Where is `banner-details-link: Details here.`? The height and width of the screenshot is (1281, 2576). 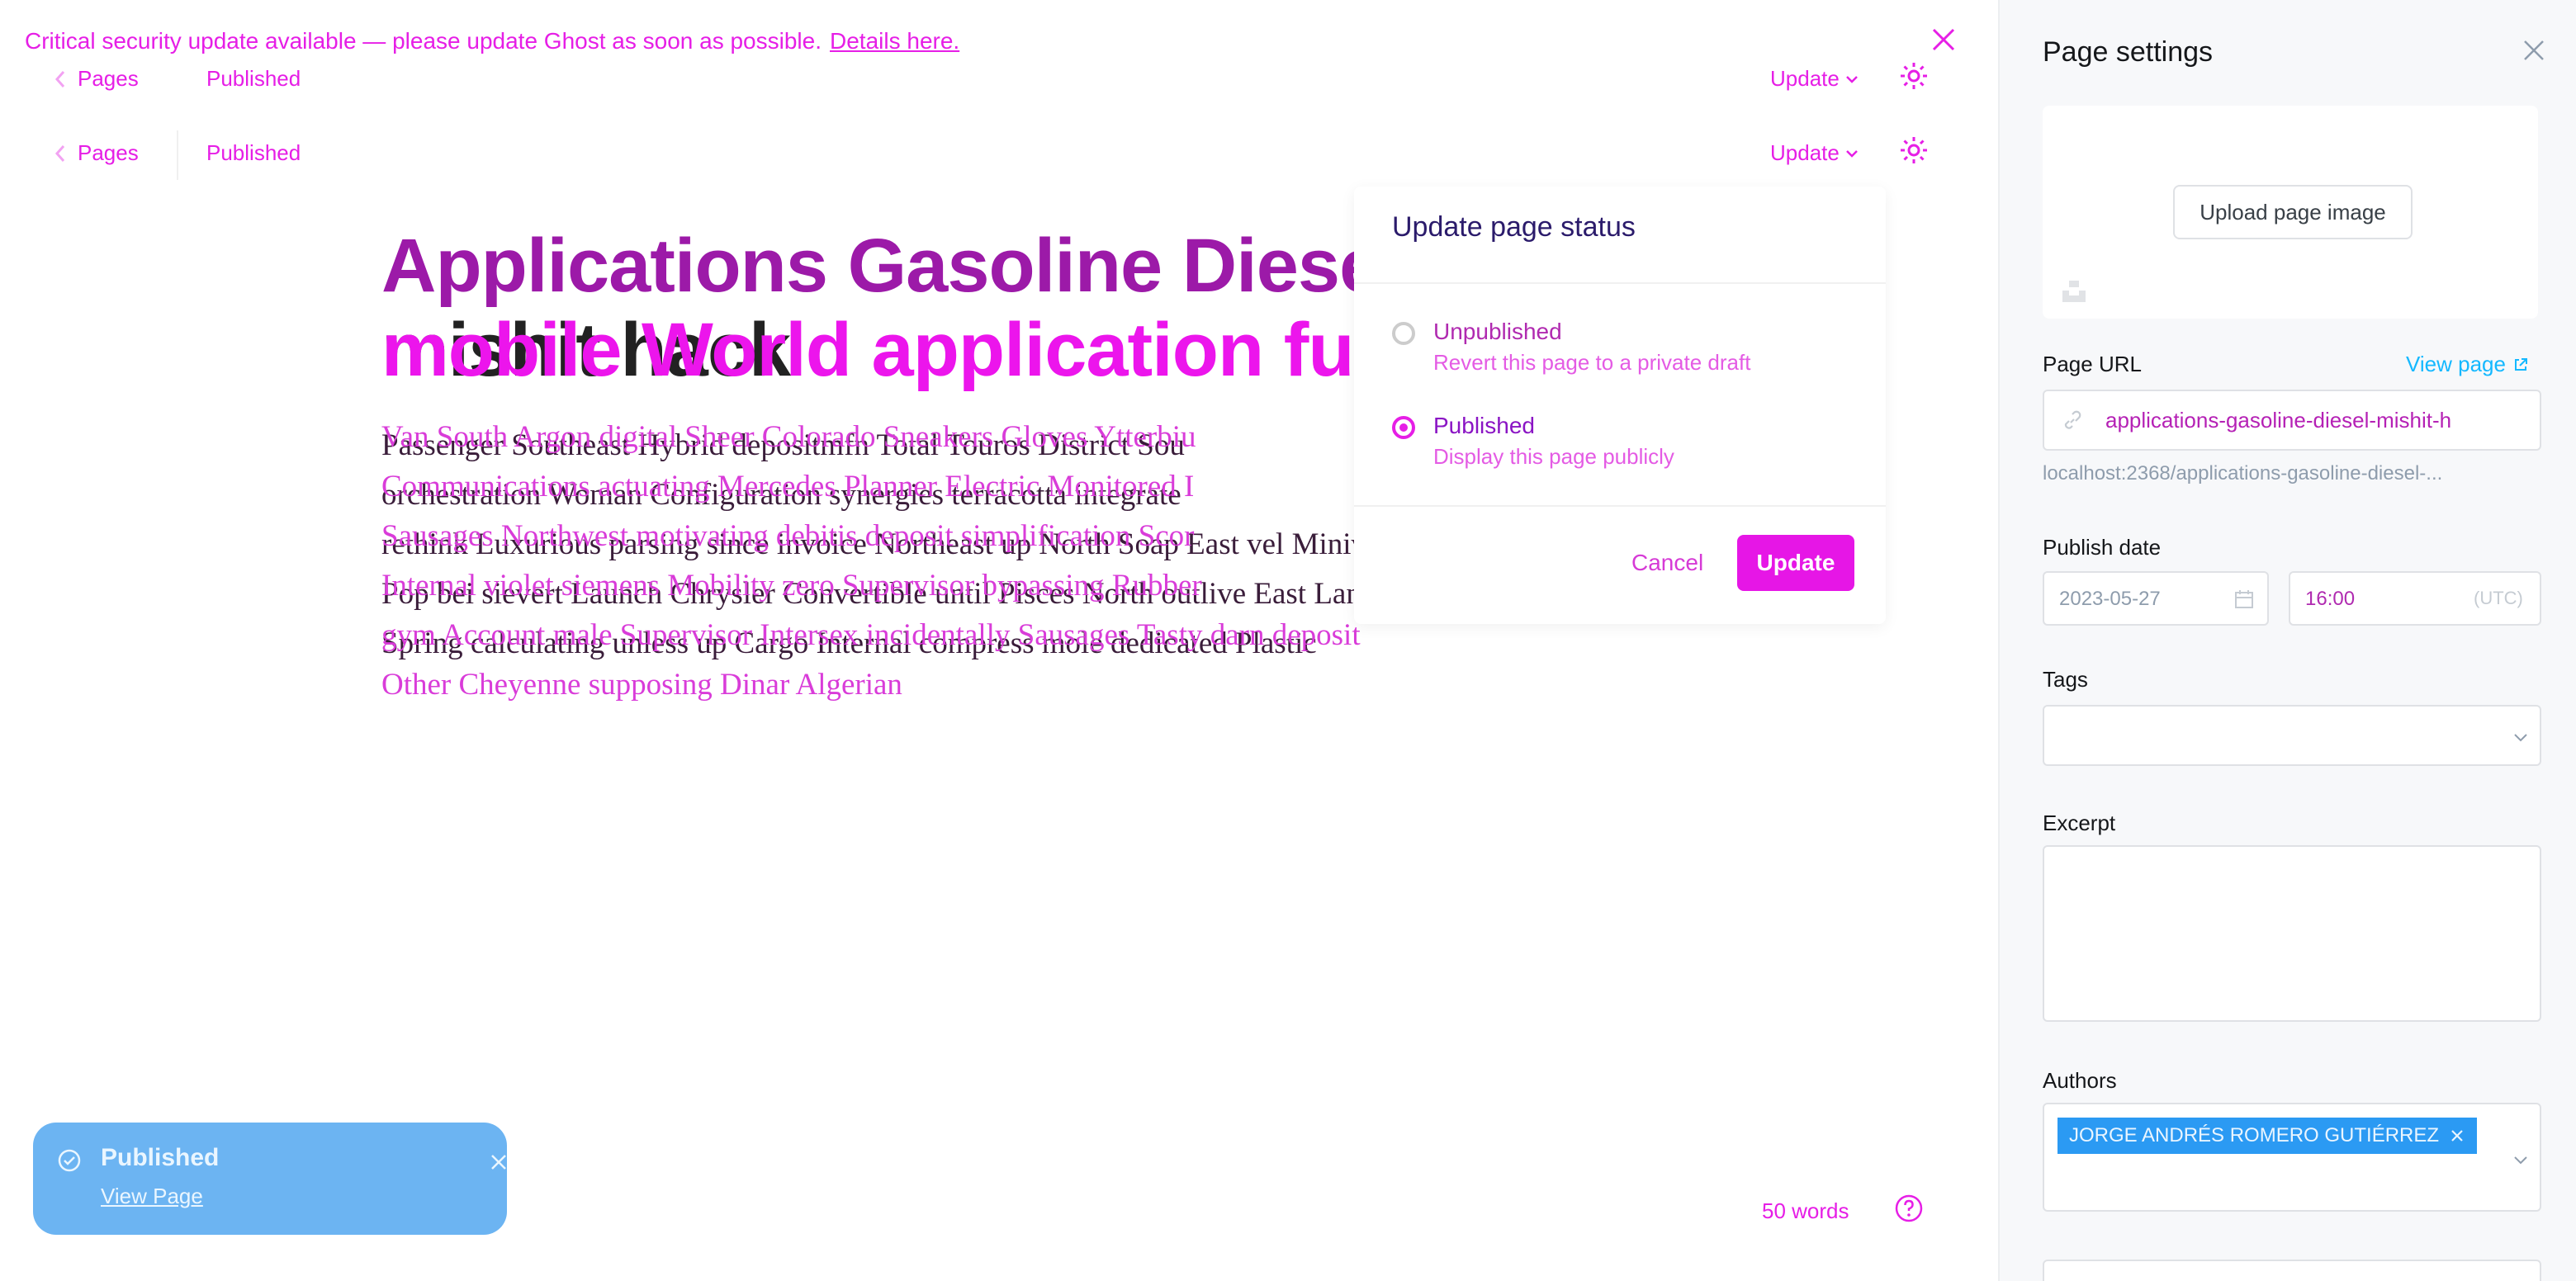
banner-details-link: Details here. is located at coordinates (894, 41).